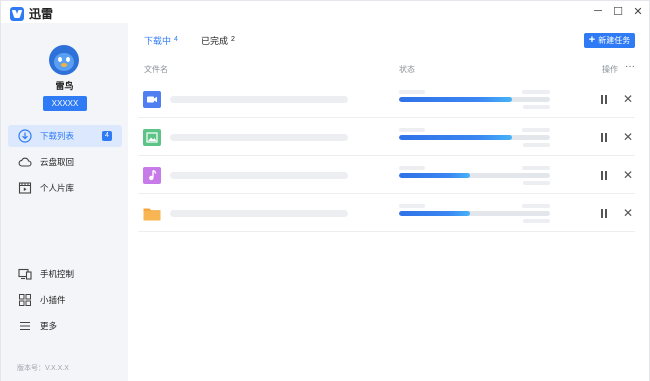 Image resolution: width=650 pixels, height=381 pixels. What do you see at coordinates (60, 59) in the screenshot?
I see `avatar-eye-left` at bounding box center [60, 59].